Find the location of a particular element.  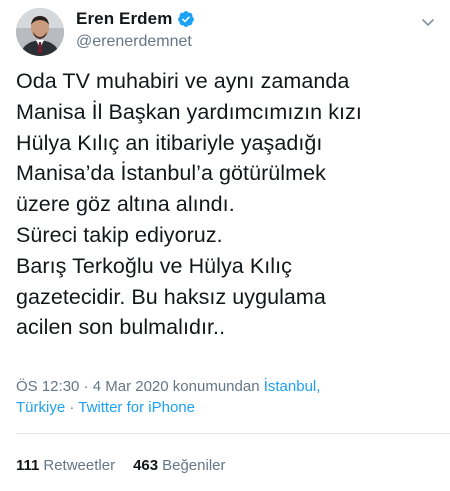

retweets-label: Retweetler is located at coordinates (79, 465).